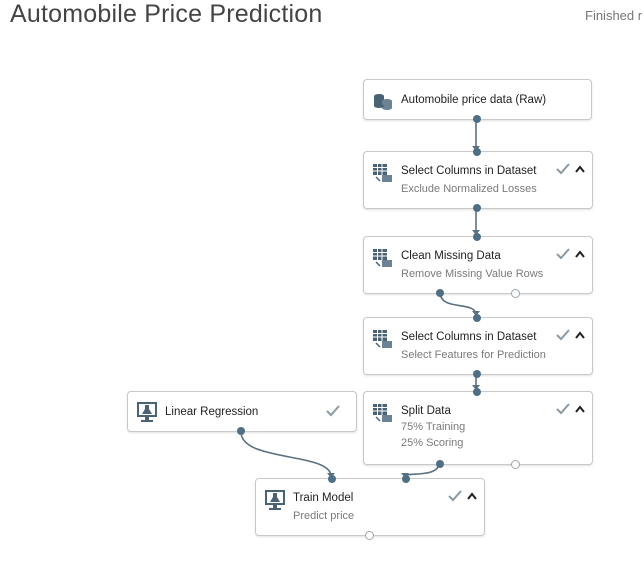  What do you see at coordinates (324, 516) in the screenshot?
I see `module-comment: Predict price` at bounding box center [324, 516].